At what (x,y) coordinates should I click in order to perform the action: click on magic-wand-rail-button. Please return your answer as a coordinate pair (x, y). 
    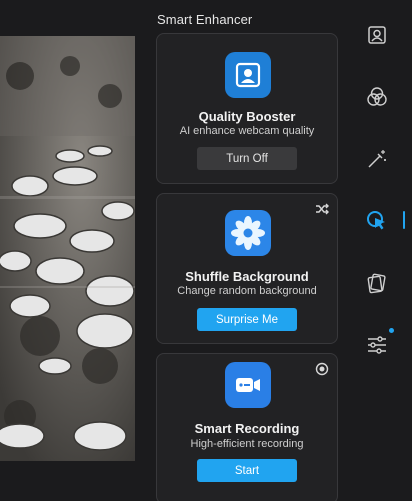
    Looking at the image, I should click on (377, 159).